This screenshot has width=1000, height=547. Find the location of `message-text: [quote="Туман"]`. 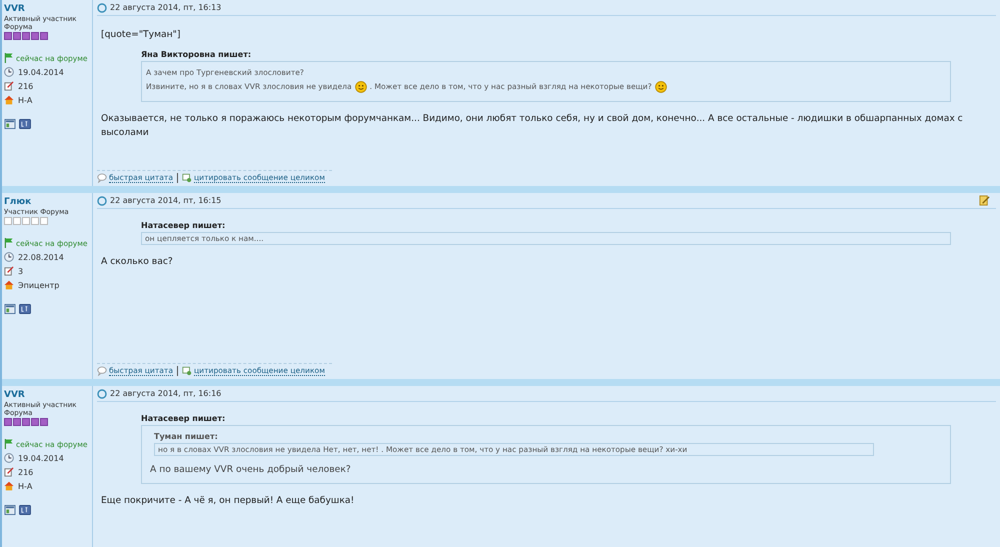

message-text: [quote="Туман"] is located at coordinates (141, 35).